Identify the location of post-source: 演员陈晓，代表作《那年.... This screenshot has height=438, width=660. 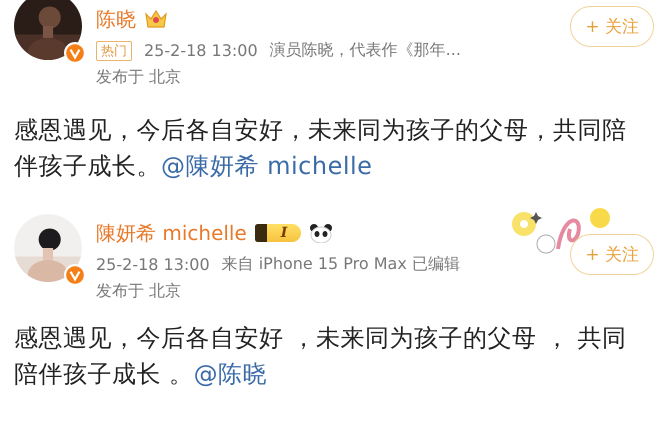
(365, 50).